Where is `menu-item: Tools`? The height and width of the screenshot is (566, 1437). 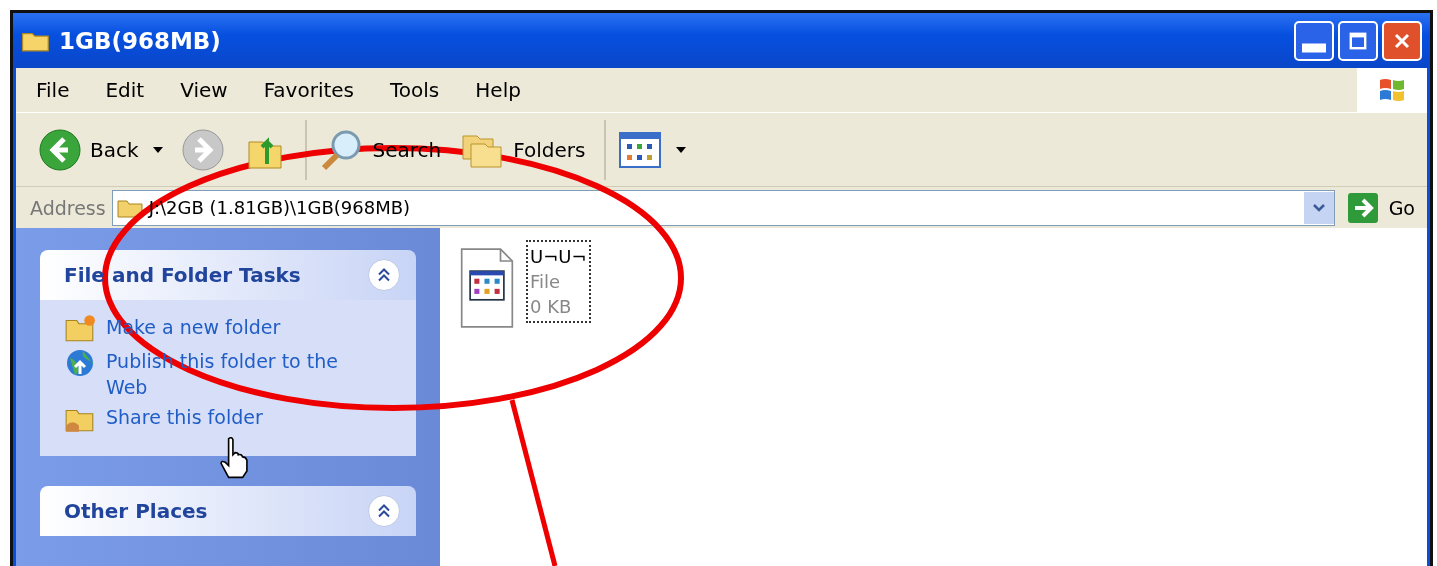
menu-item: Tools is located at coordinates (413, 90).